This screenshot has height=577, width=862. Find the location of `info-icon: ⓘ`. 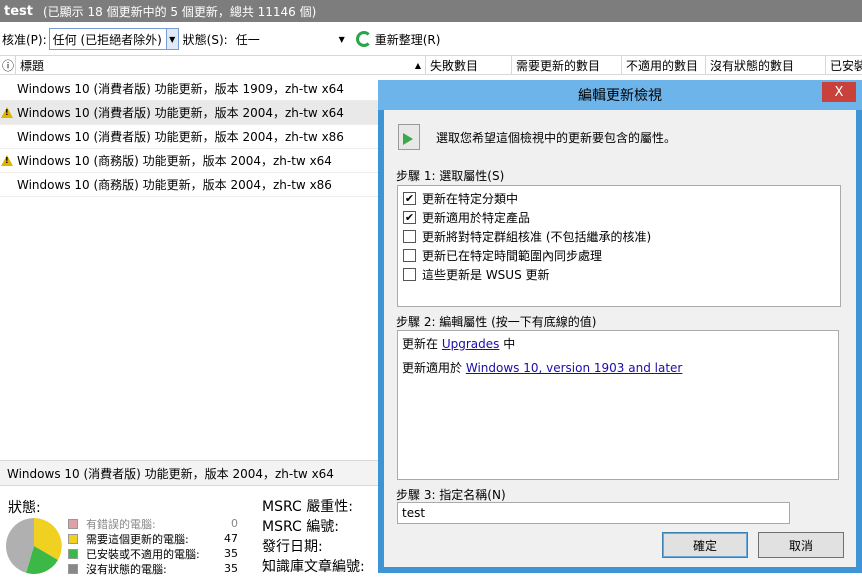

info-icon: ⓘ is located at coordinates (8, 65).